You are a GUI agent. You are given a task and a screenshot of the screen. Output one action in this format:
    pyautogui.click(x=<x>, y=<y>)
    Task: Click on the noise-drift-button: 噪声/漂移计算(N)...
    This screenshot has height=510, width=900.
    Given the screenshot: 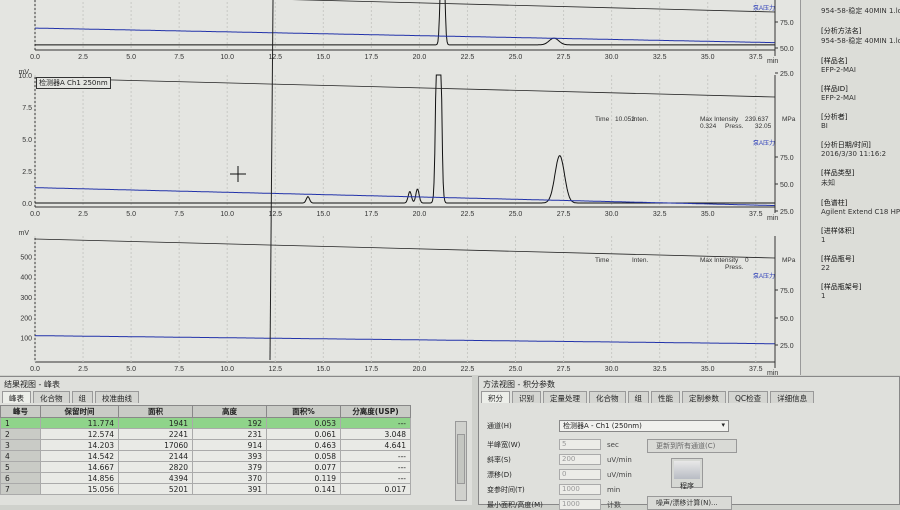 What is the action you would take?
    pyautogui.click(x=689, y=503)
    